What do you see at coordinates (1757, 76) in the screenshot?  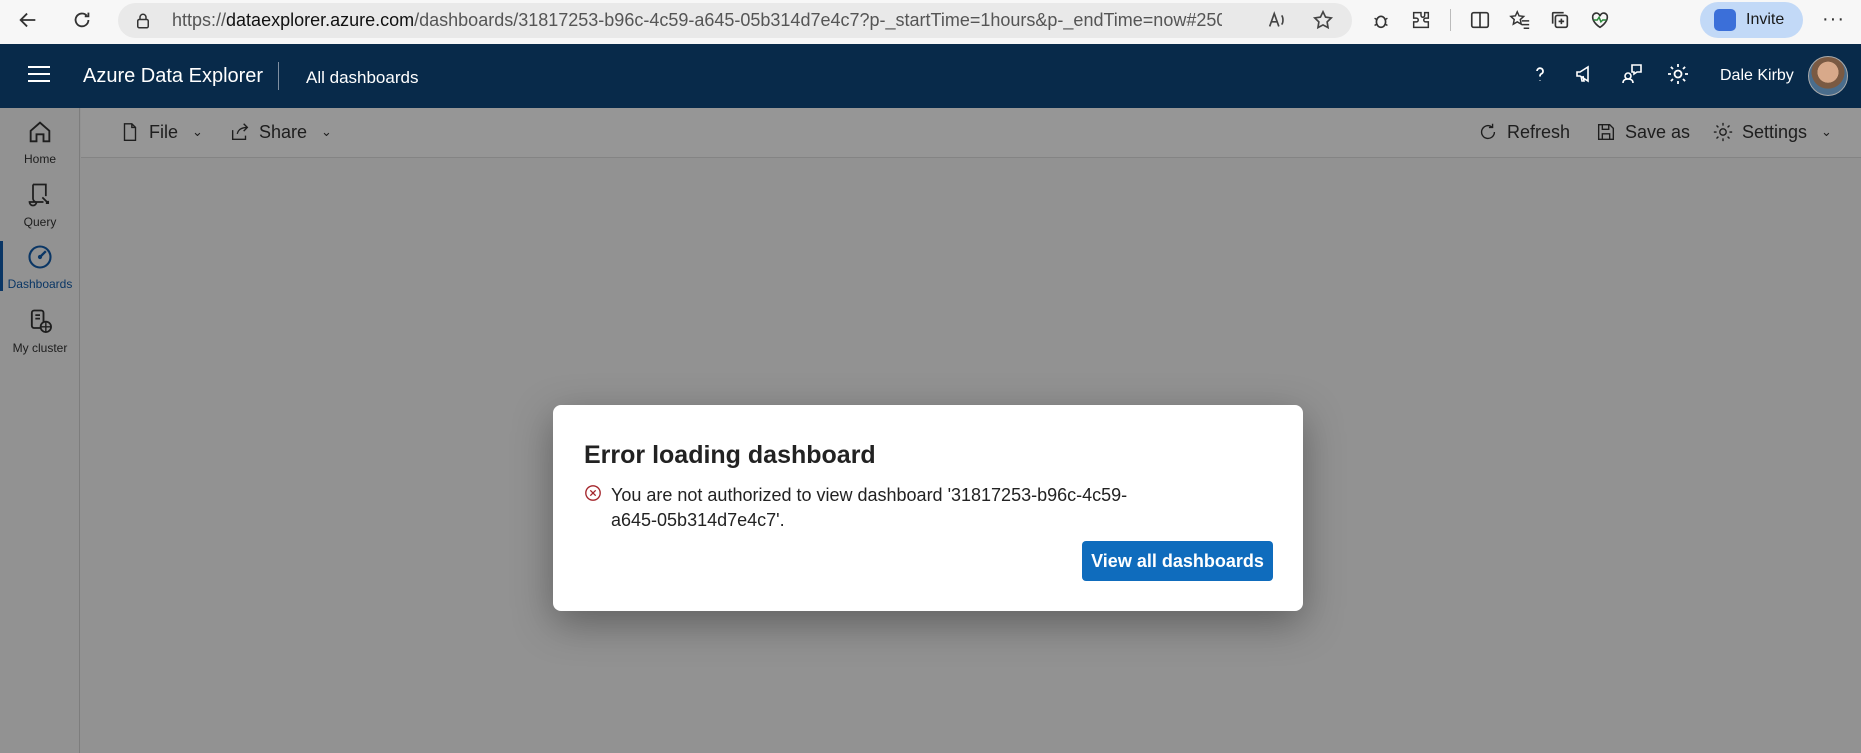 I see `user-name: Dale Kirby` at bounding box center [1757, 76].